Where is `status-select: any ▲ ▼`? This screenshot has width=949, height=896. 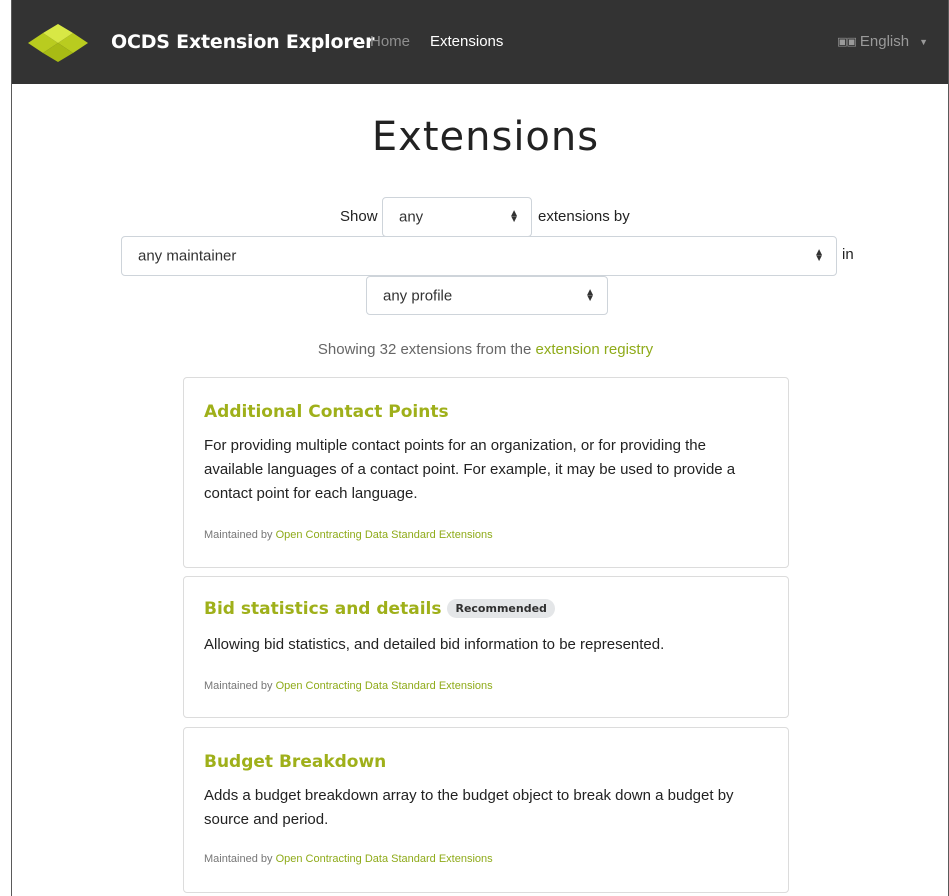
status-select: any ▲ ▼ is located at coordinates (457, 217).